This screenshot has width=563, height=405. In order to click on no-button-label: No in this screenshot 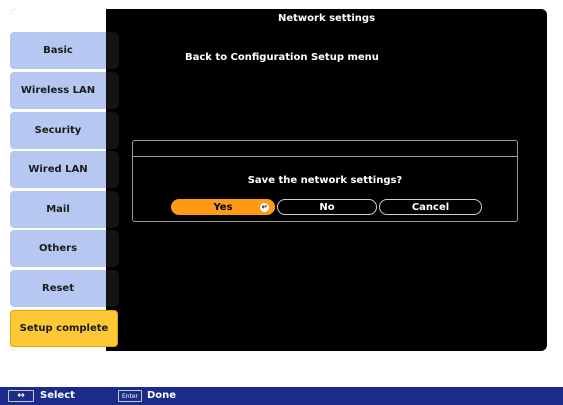, I will do `click(327, 207)`.